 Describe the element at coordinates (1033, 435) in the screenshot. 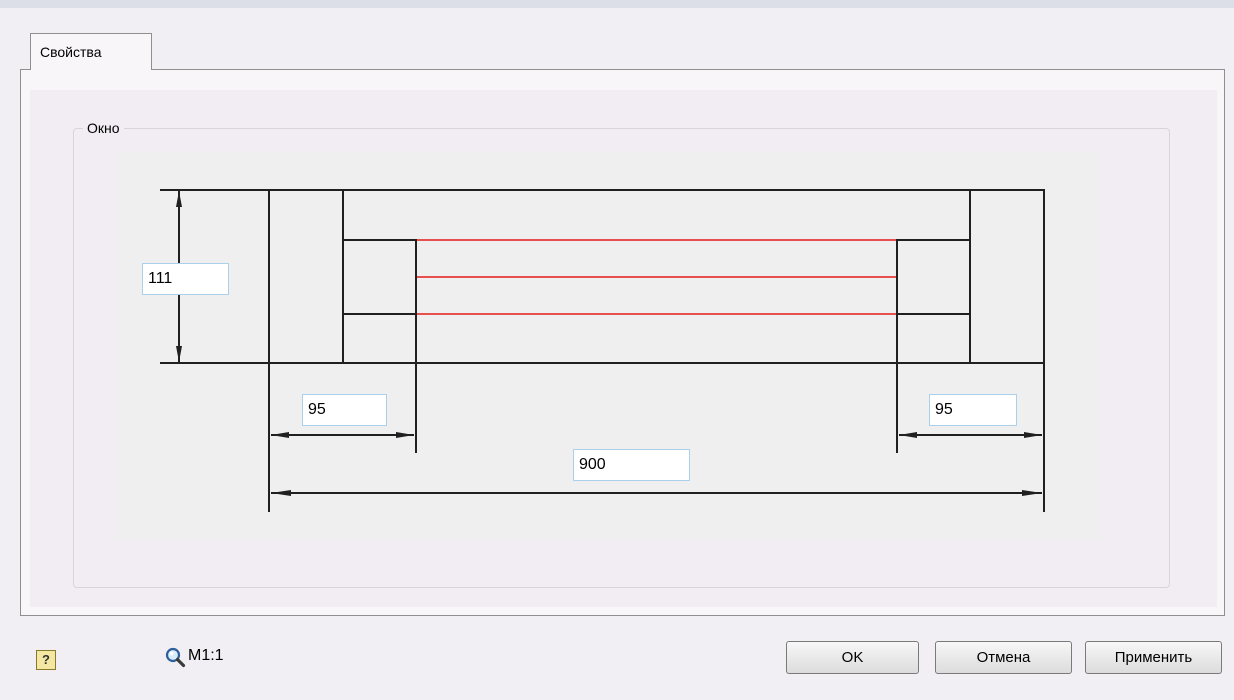

I see `arrow-right-end` at that location.